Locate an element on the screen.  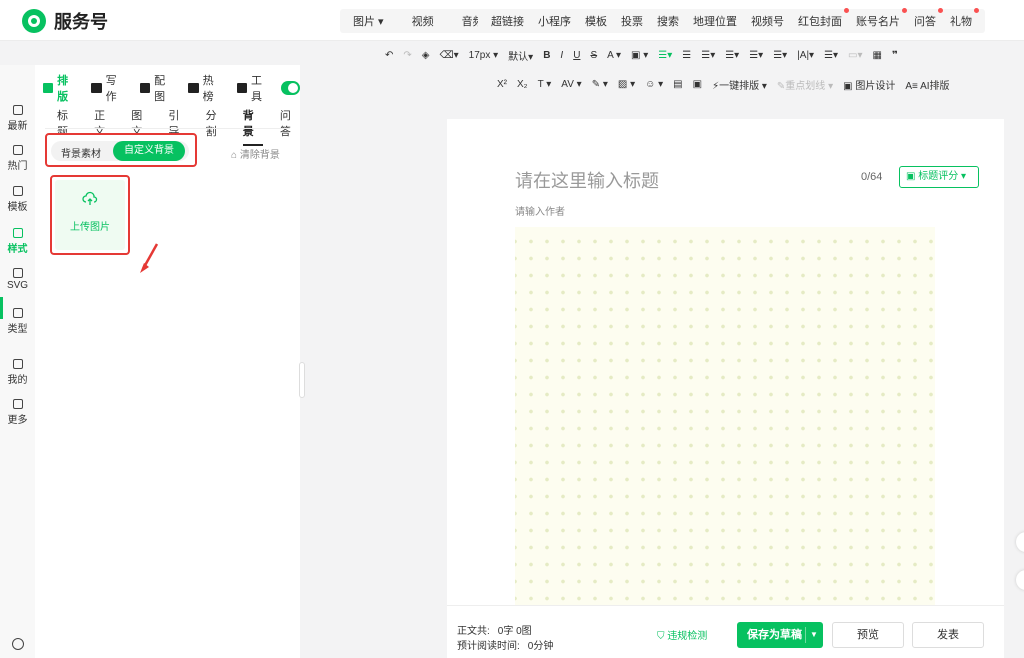
insert-item-3: 投票 is located at coordinates (632, 21).